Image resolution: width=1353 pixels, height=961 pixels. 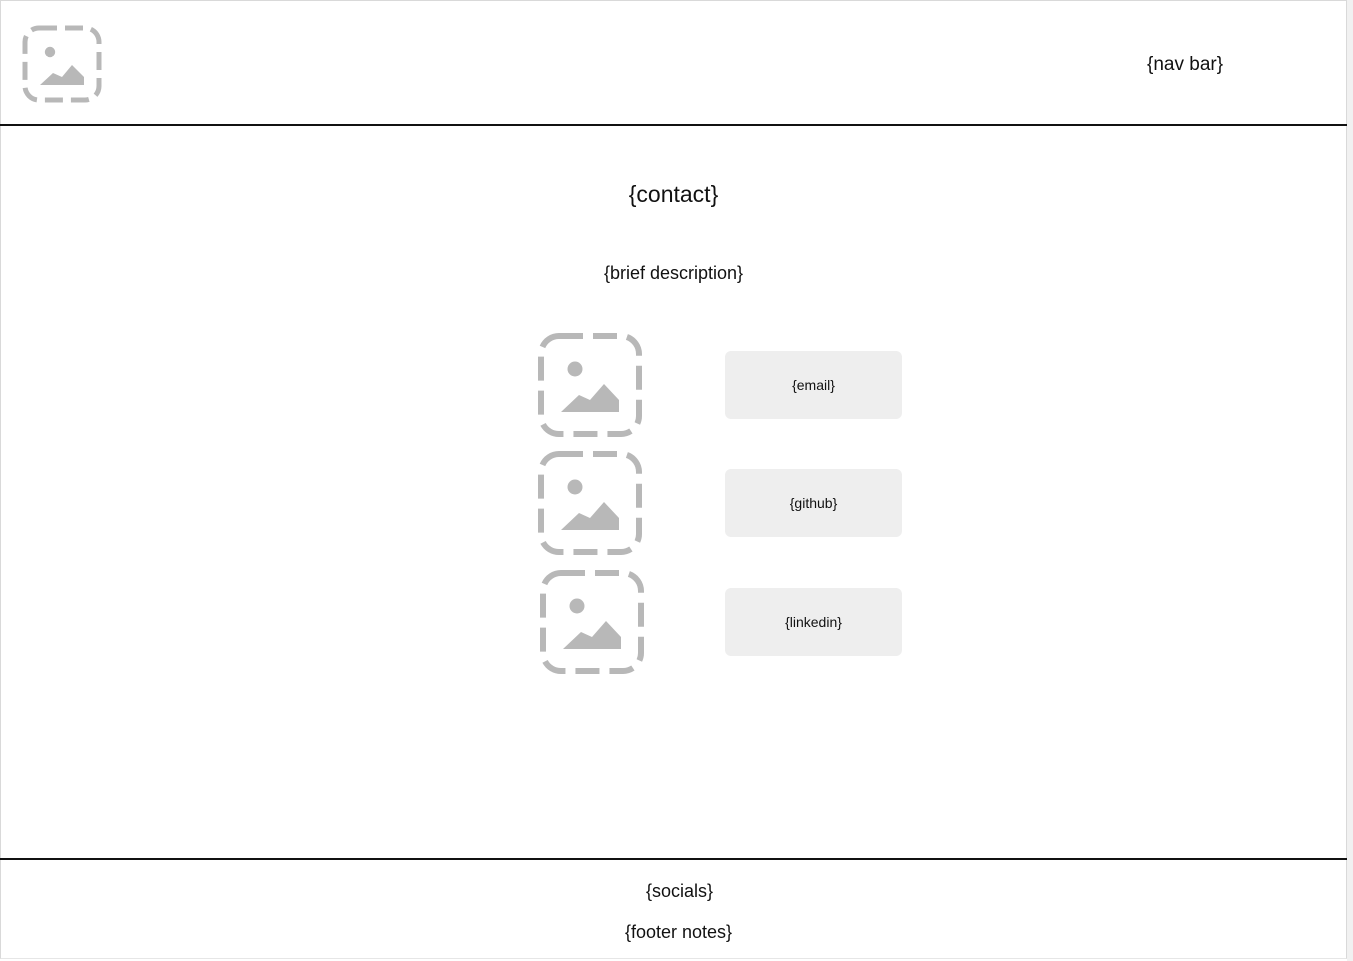 I want to click on brief-description: {brief description}, so click(x=673, y=273).